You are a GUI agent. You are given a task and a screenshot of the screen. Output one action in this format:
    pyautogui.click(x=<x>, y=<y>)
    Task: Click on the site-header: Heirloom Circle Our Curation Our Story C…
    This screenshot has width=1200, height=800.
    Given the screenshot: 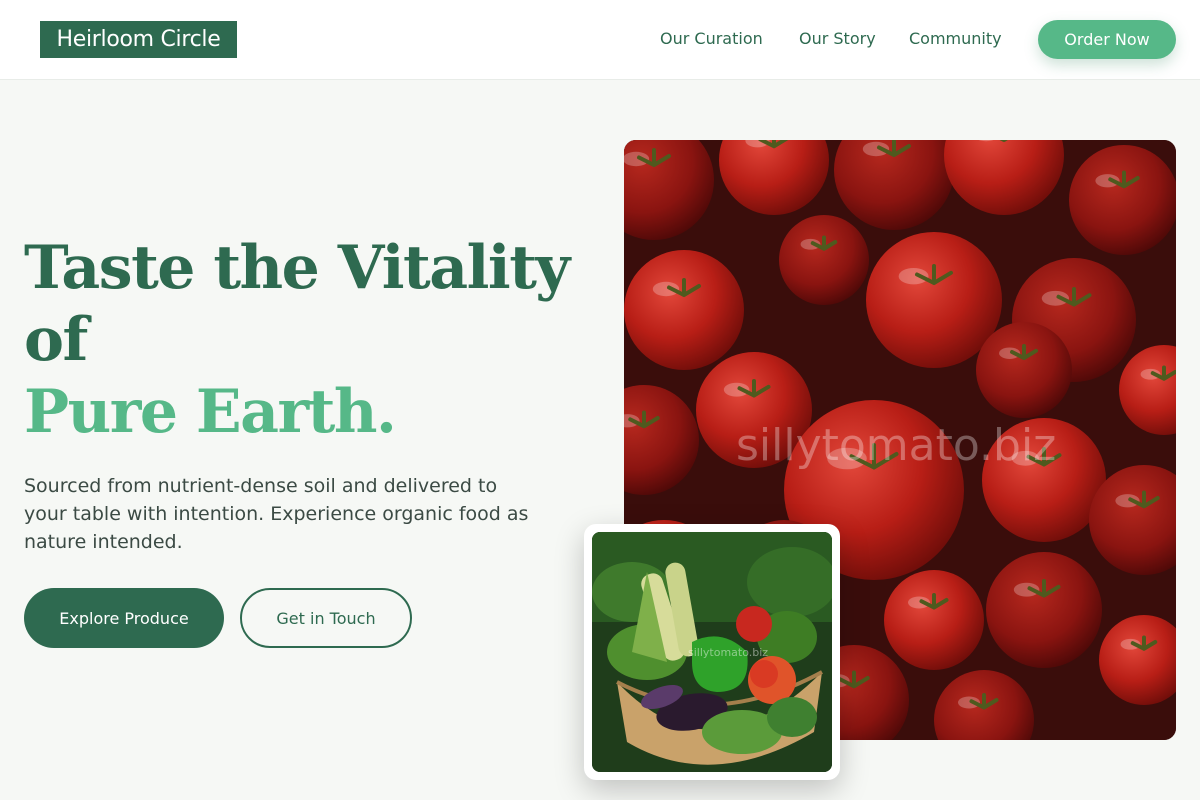 What is the action you would take?
    pyautogui.click(x=600, y=40)
    